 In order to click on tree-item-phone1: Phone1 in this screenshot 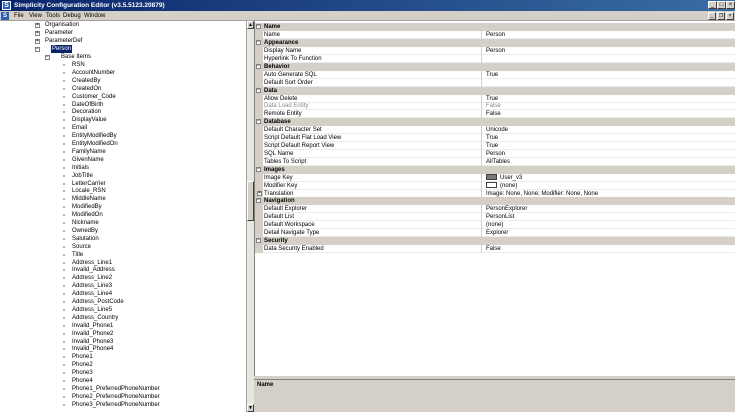, I will do `click(82, 357)`.